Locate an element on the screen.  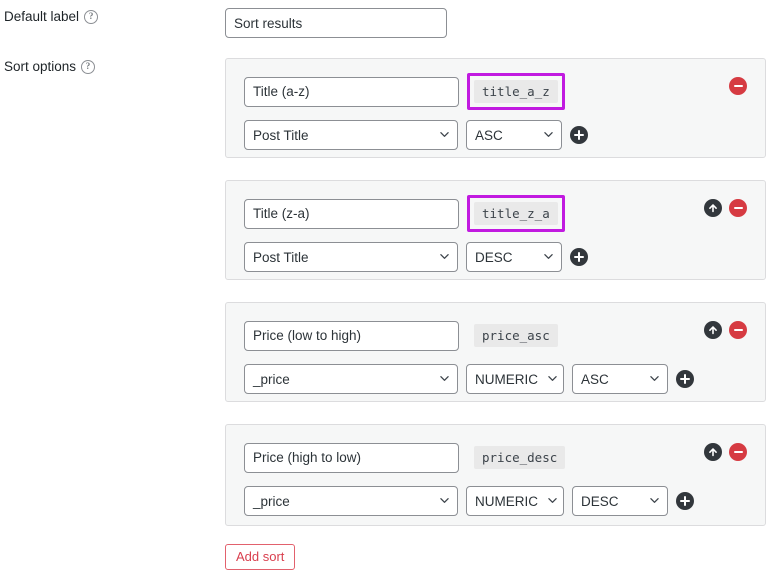
sort-option-panel: title_z_a Post Title DESC is located at coordinates (495, 230).